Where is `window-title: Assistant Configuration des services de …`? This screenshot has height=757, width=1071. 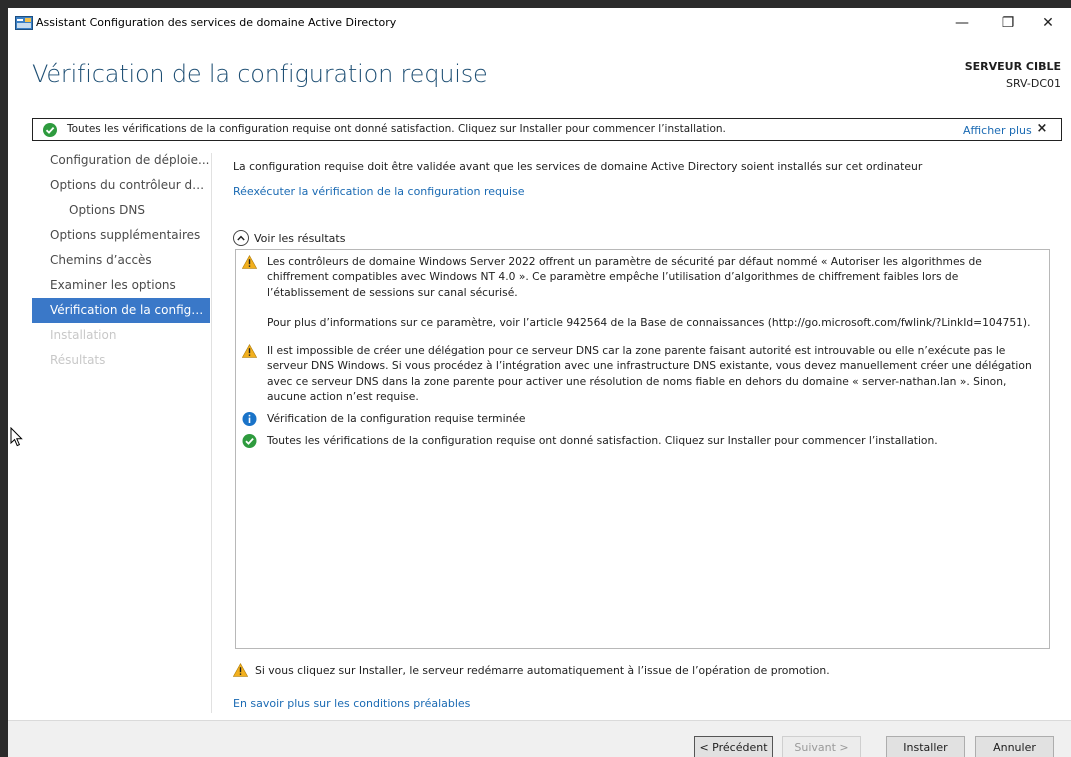 window-title: Assistant Configuration des services de … is located at coordinates (216, 22).